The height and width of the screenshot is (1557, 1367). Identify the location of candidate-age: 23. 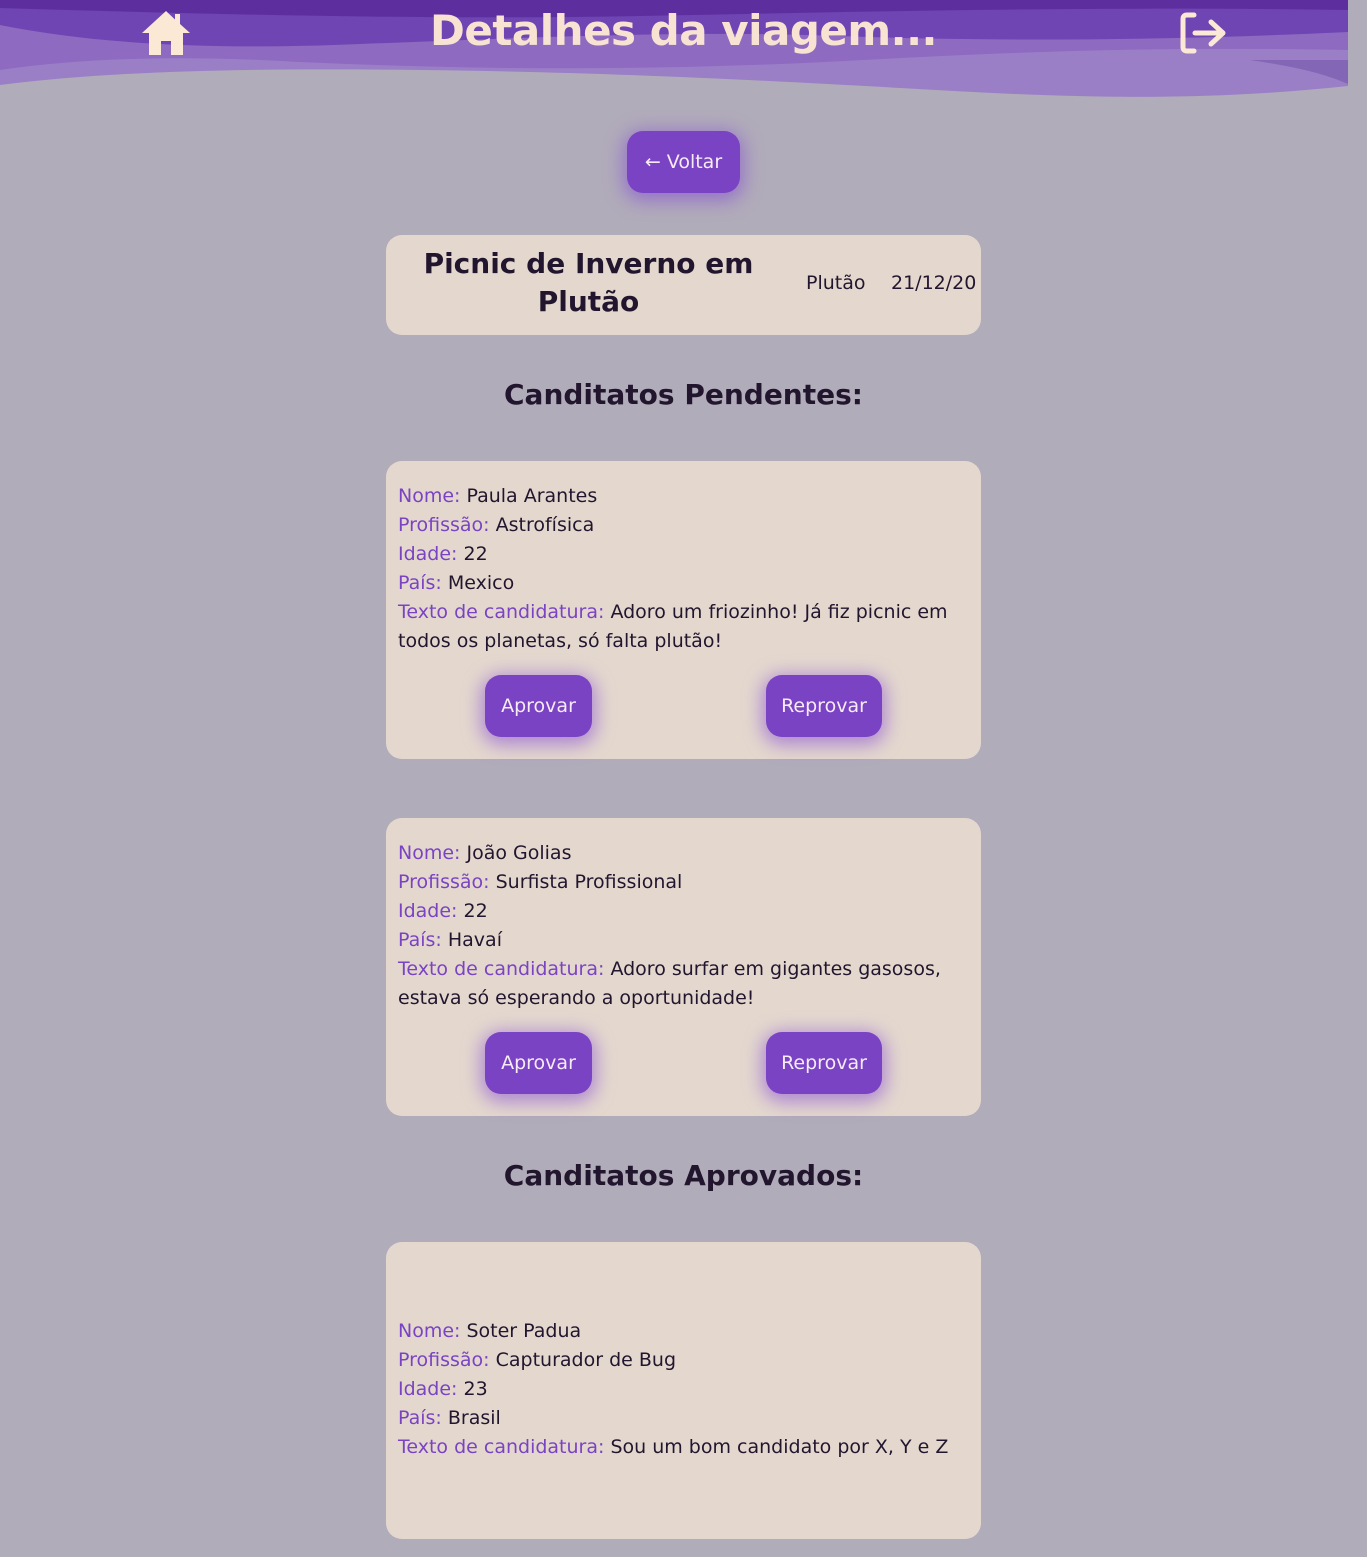
(475, 1389).